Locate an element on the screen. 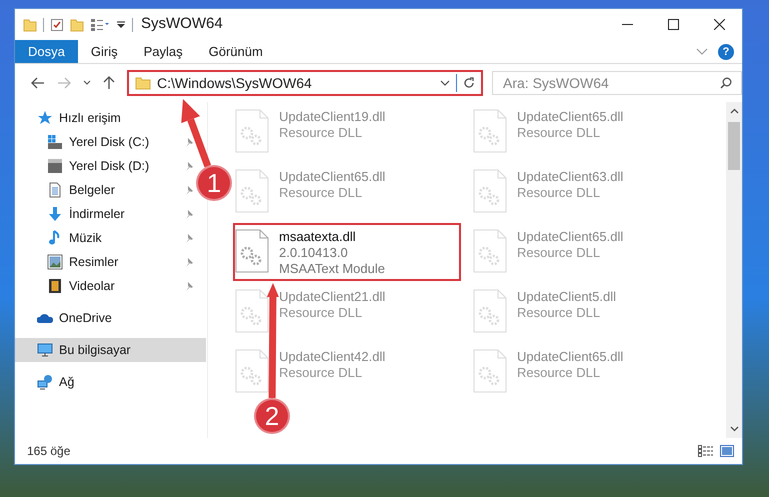  search-field: Ara: SysWOW64 is located at coordinates (617, 83).